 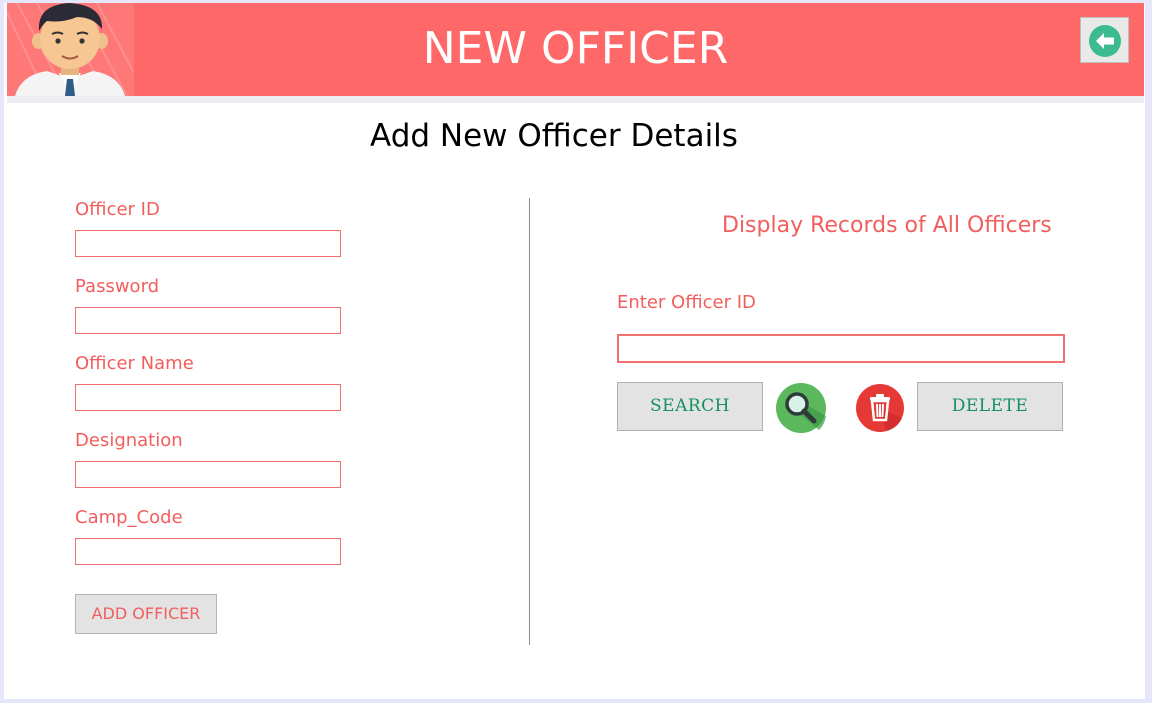 I want to click on password-field, so click(x=208, y=320).